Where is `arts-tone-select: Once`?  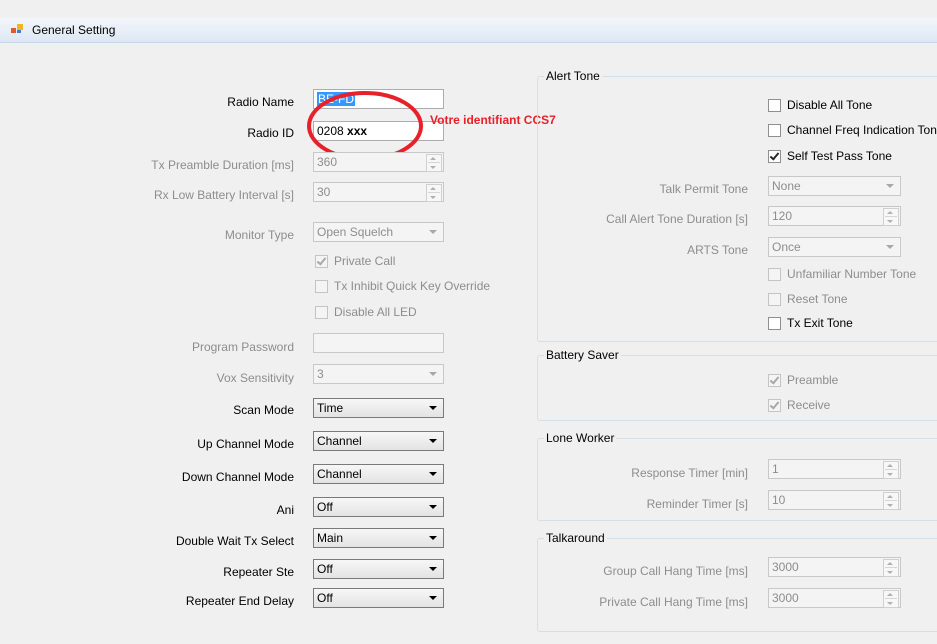 arts-tone-select: Once is located at coordinates (834, 247).